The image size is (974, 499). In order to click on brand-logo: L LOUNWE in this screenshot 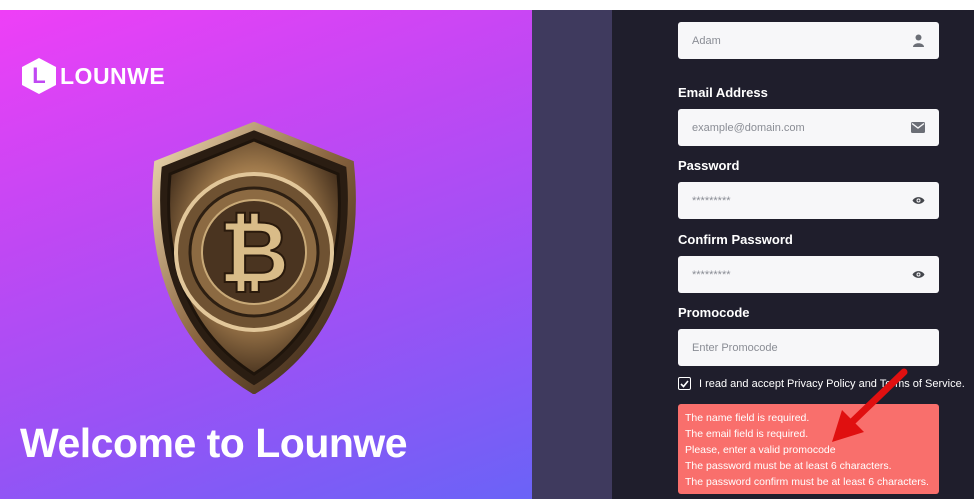, I will do `click(93, 76)`.